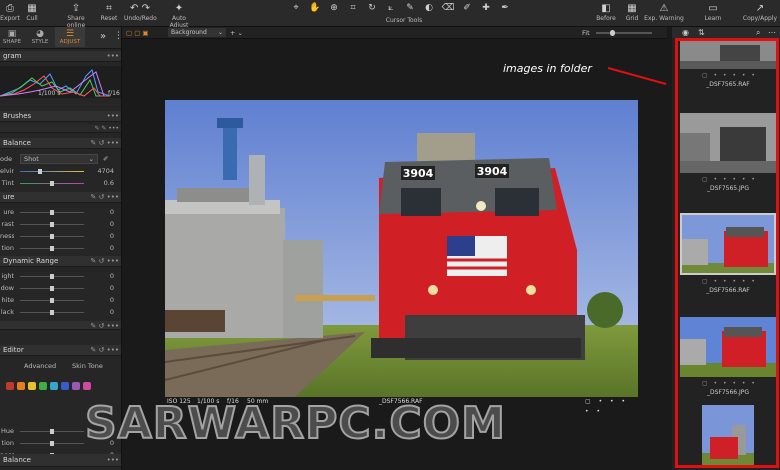  Describe the element at coordinates (105, 159) in the screenshot. I see `eyedropper-icon: ✐` at that location.